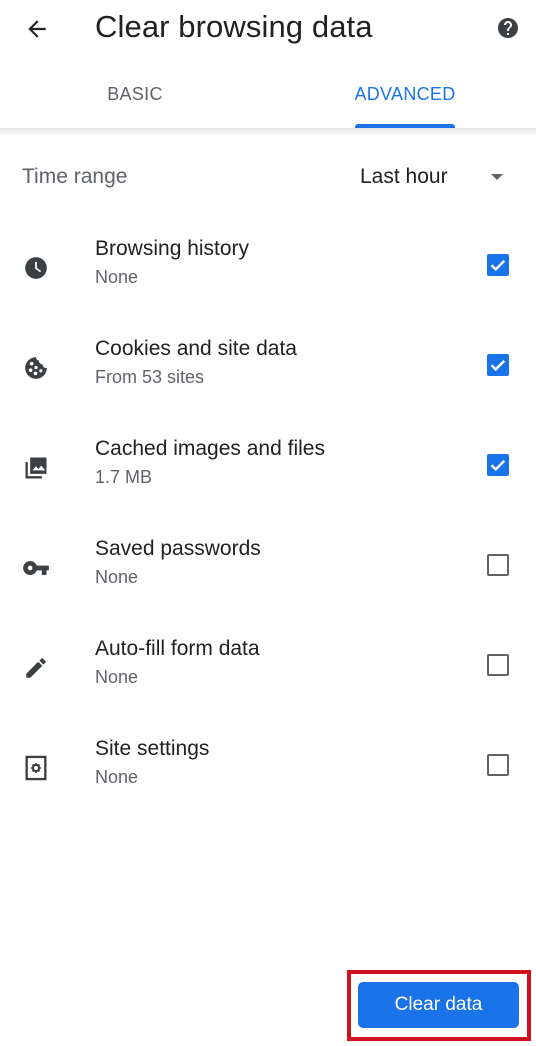 Image resolution: width=536 pixels, height=1046 pixels. Describe the element at coordinates (135, 94) in the screenshot. I see `tab-basic: BASIC` at that location.